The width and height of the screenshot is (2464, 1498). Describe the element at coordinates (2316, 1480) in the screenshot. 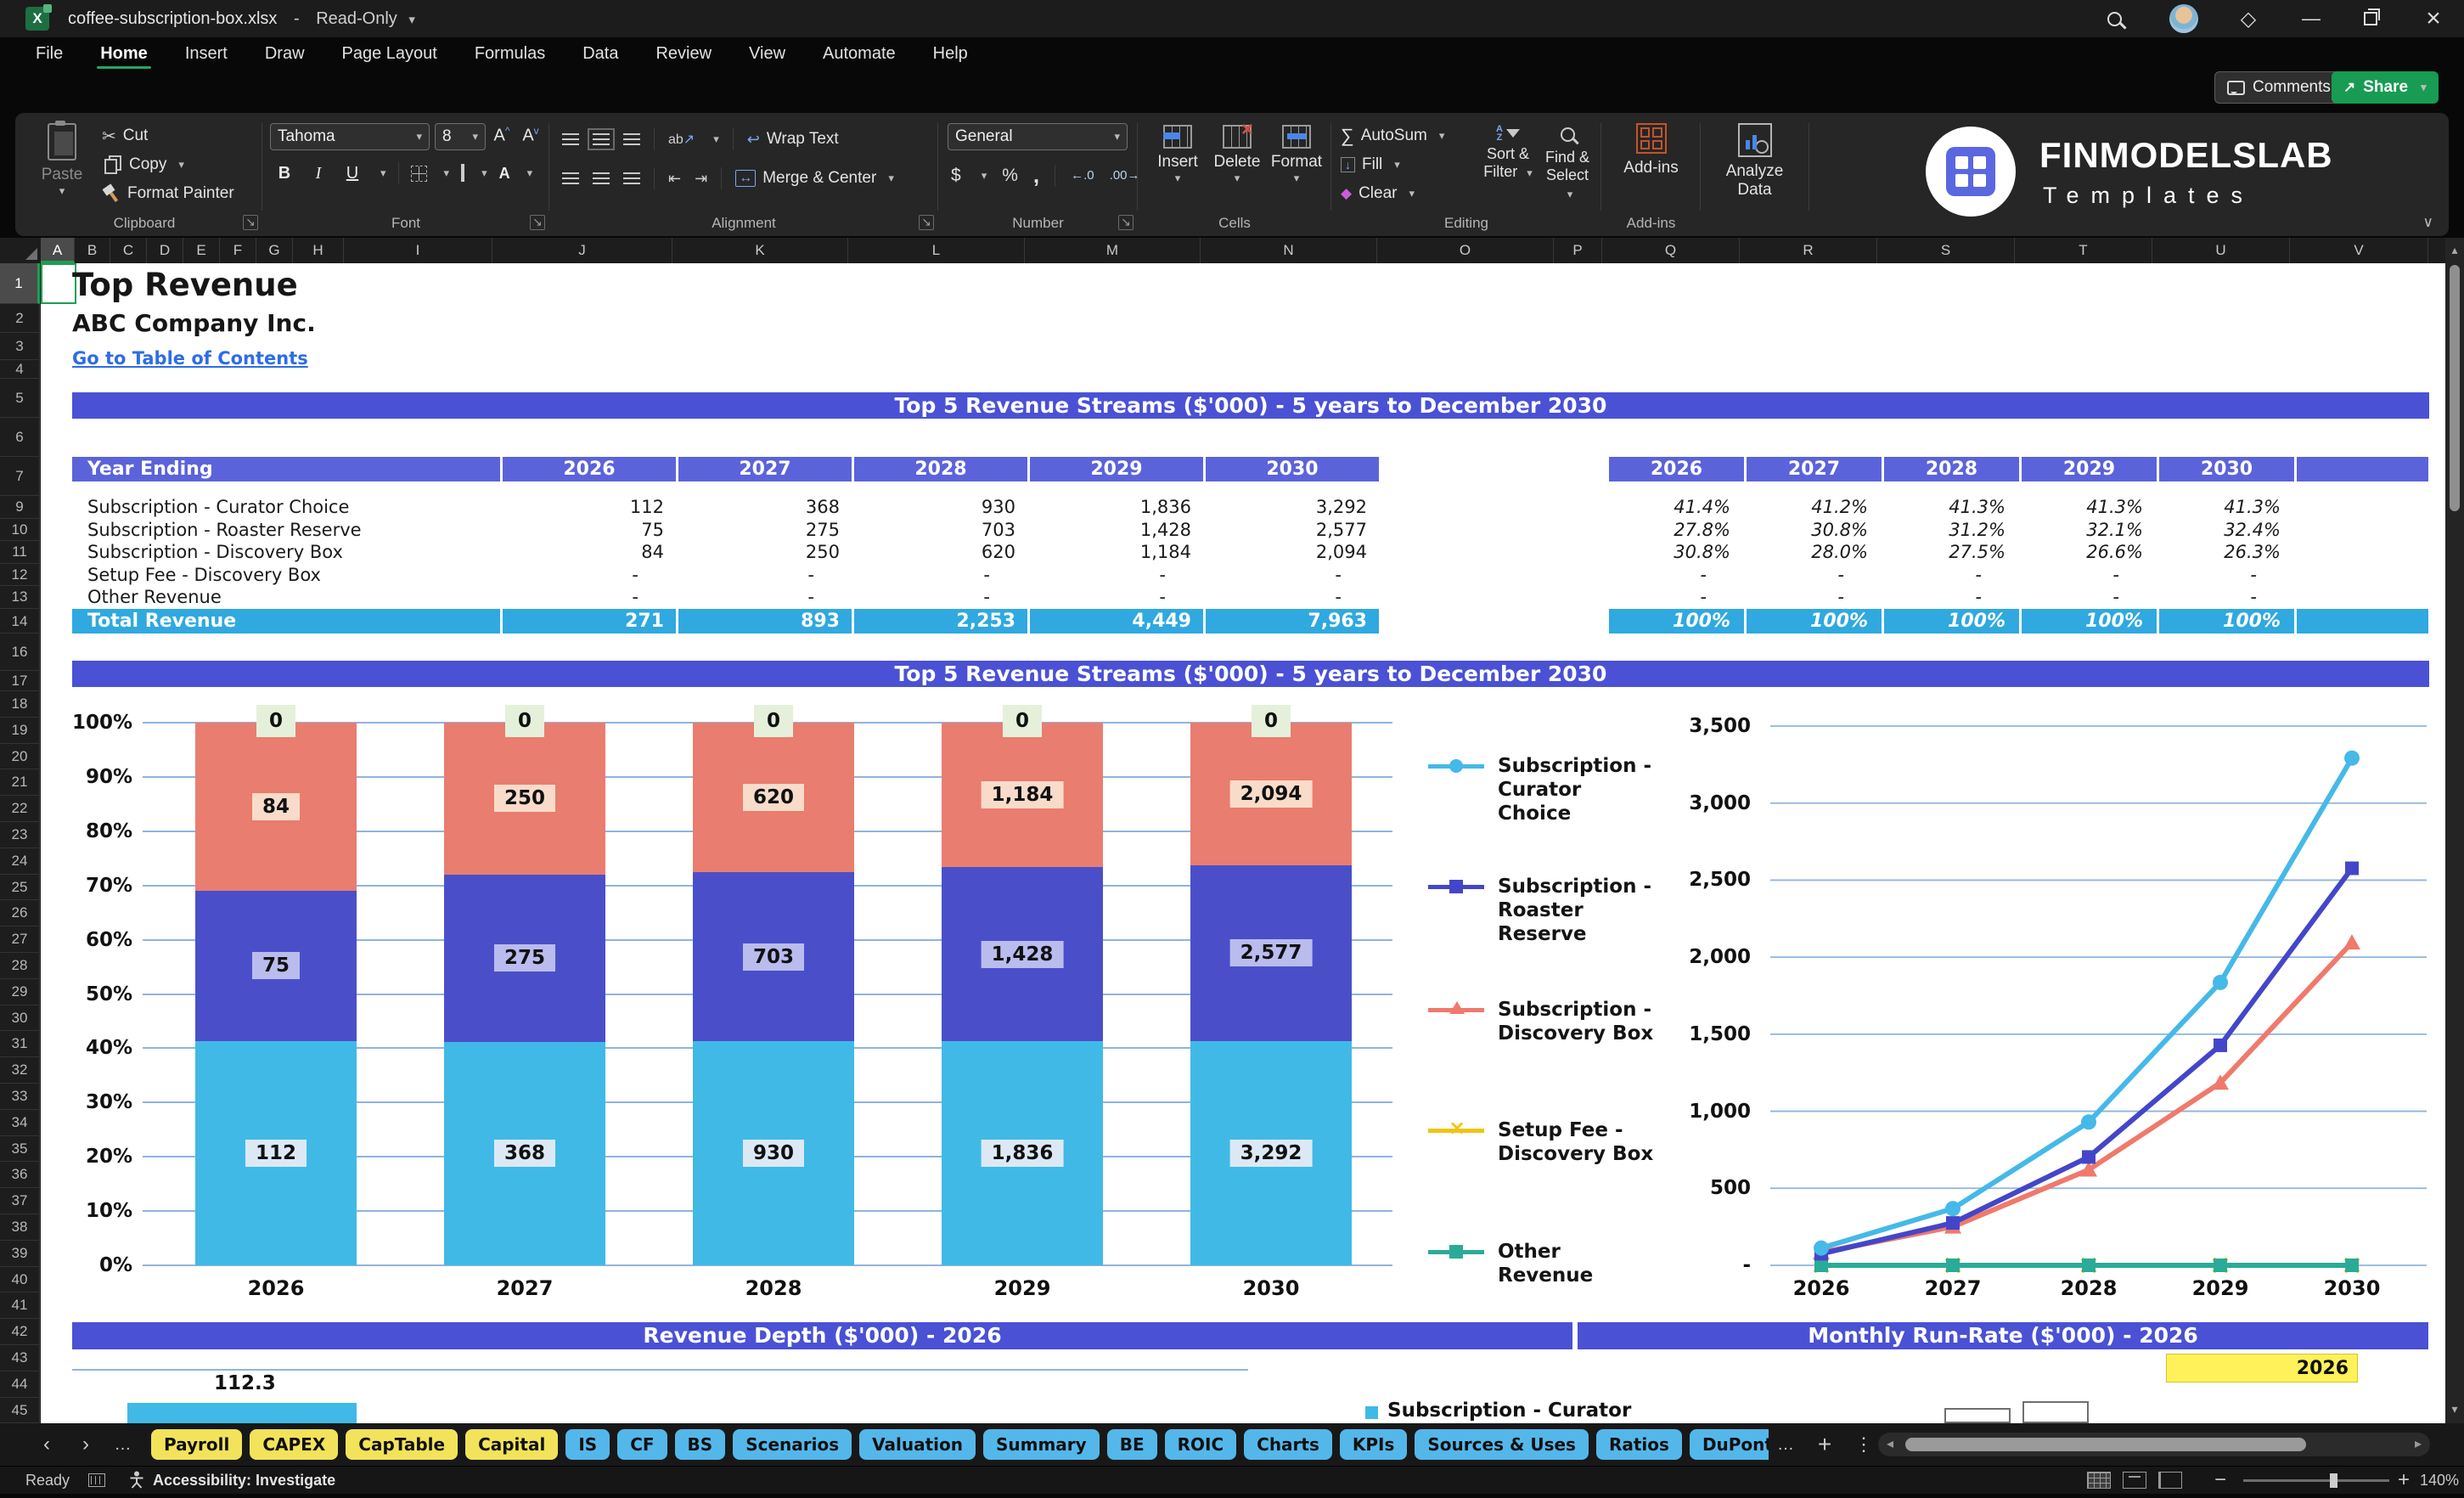

I see `zoom-slider-track` at that location.